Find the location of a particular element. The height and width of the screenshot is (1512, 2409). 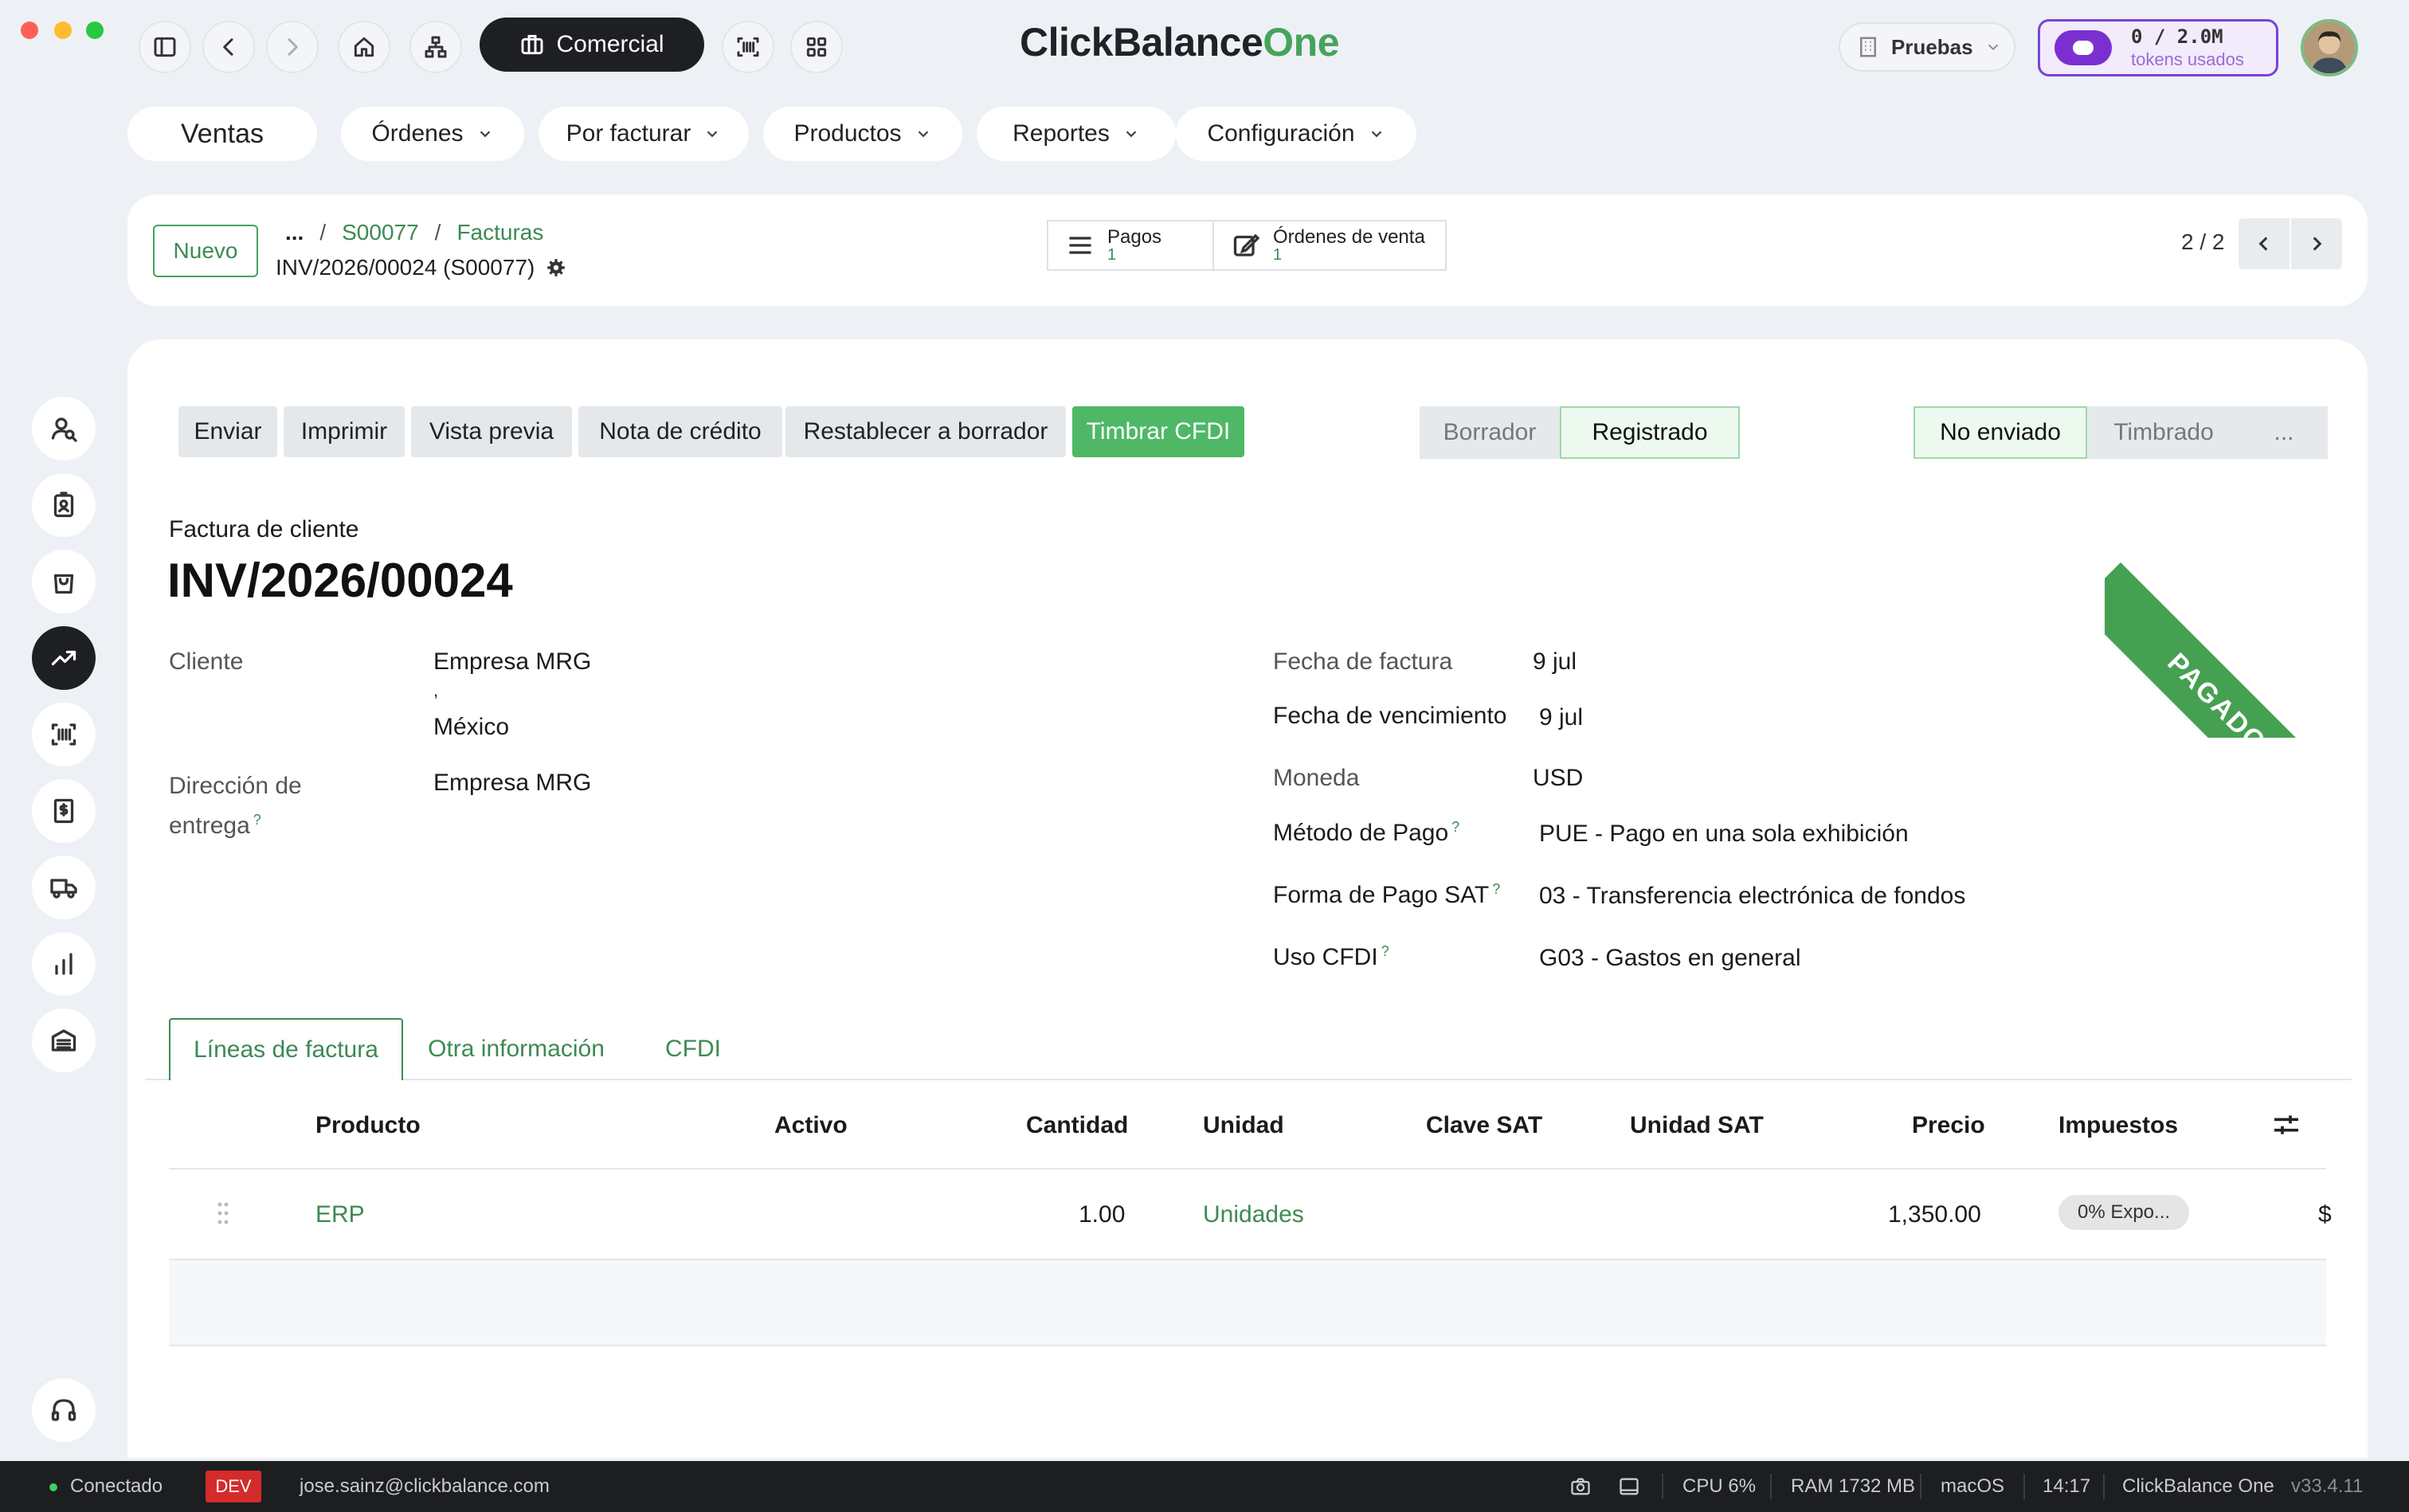

menu-ordenes: Órdenes is located at coordinates (432, 134).